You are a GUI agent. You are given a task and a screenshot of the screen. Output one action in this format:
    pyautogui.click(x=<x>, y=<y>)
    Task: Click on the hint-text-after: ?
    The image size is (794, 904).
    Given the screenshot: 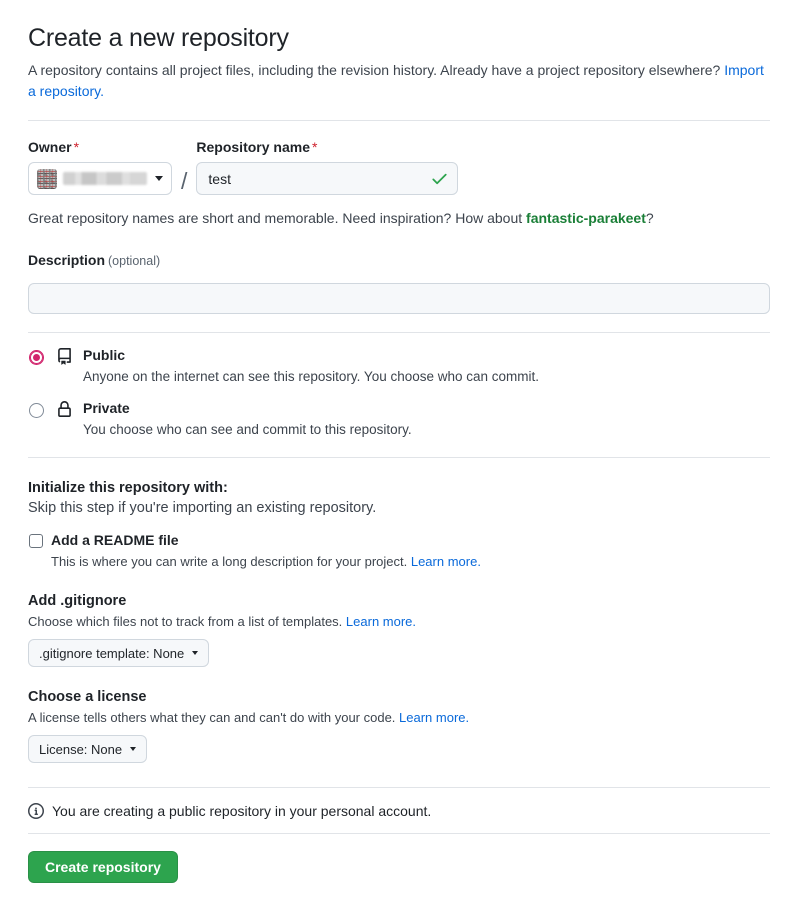 What is the action you would take?
    pyautogui.click(x=649, y=218)
    